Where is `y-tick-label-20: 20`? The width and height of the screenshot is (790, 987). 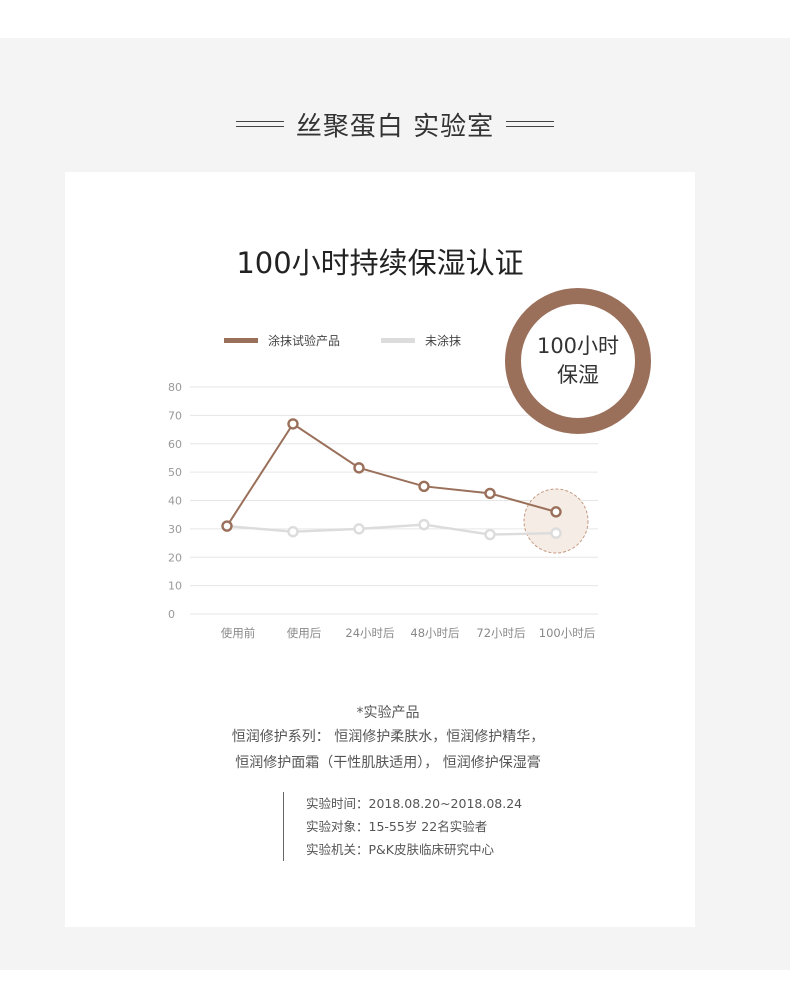
y-tick-label-20: 20 is located at coordinates (175, 557).